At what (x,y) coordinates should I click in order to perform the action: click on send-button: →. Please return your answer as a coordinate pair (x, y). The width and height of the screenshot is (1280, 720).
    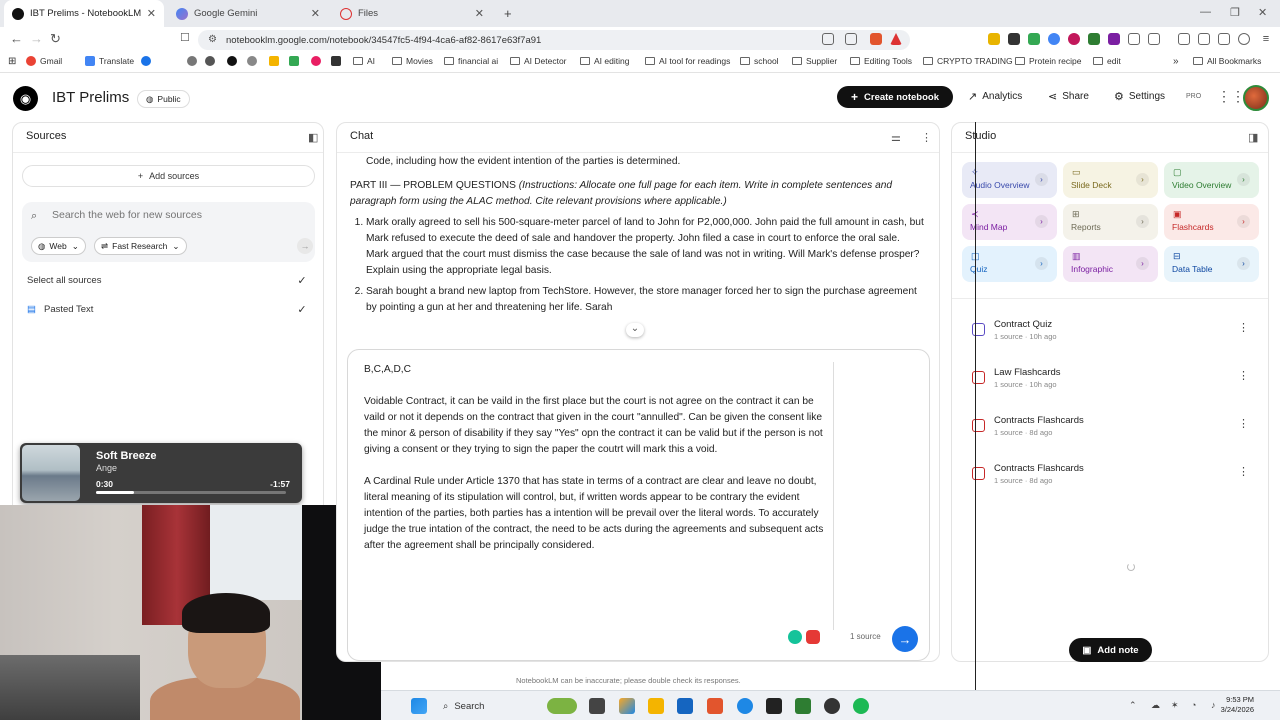
    Looking at the image, I should click on (905, 639).